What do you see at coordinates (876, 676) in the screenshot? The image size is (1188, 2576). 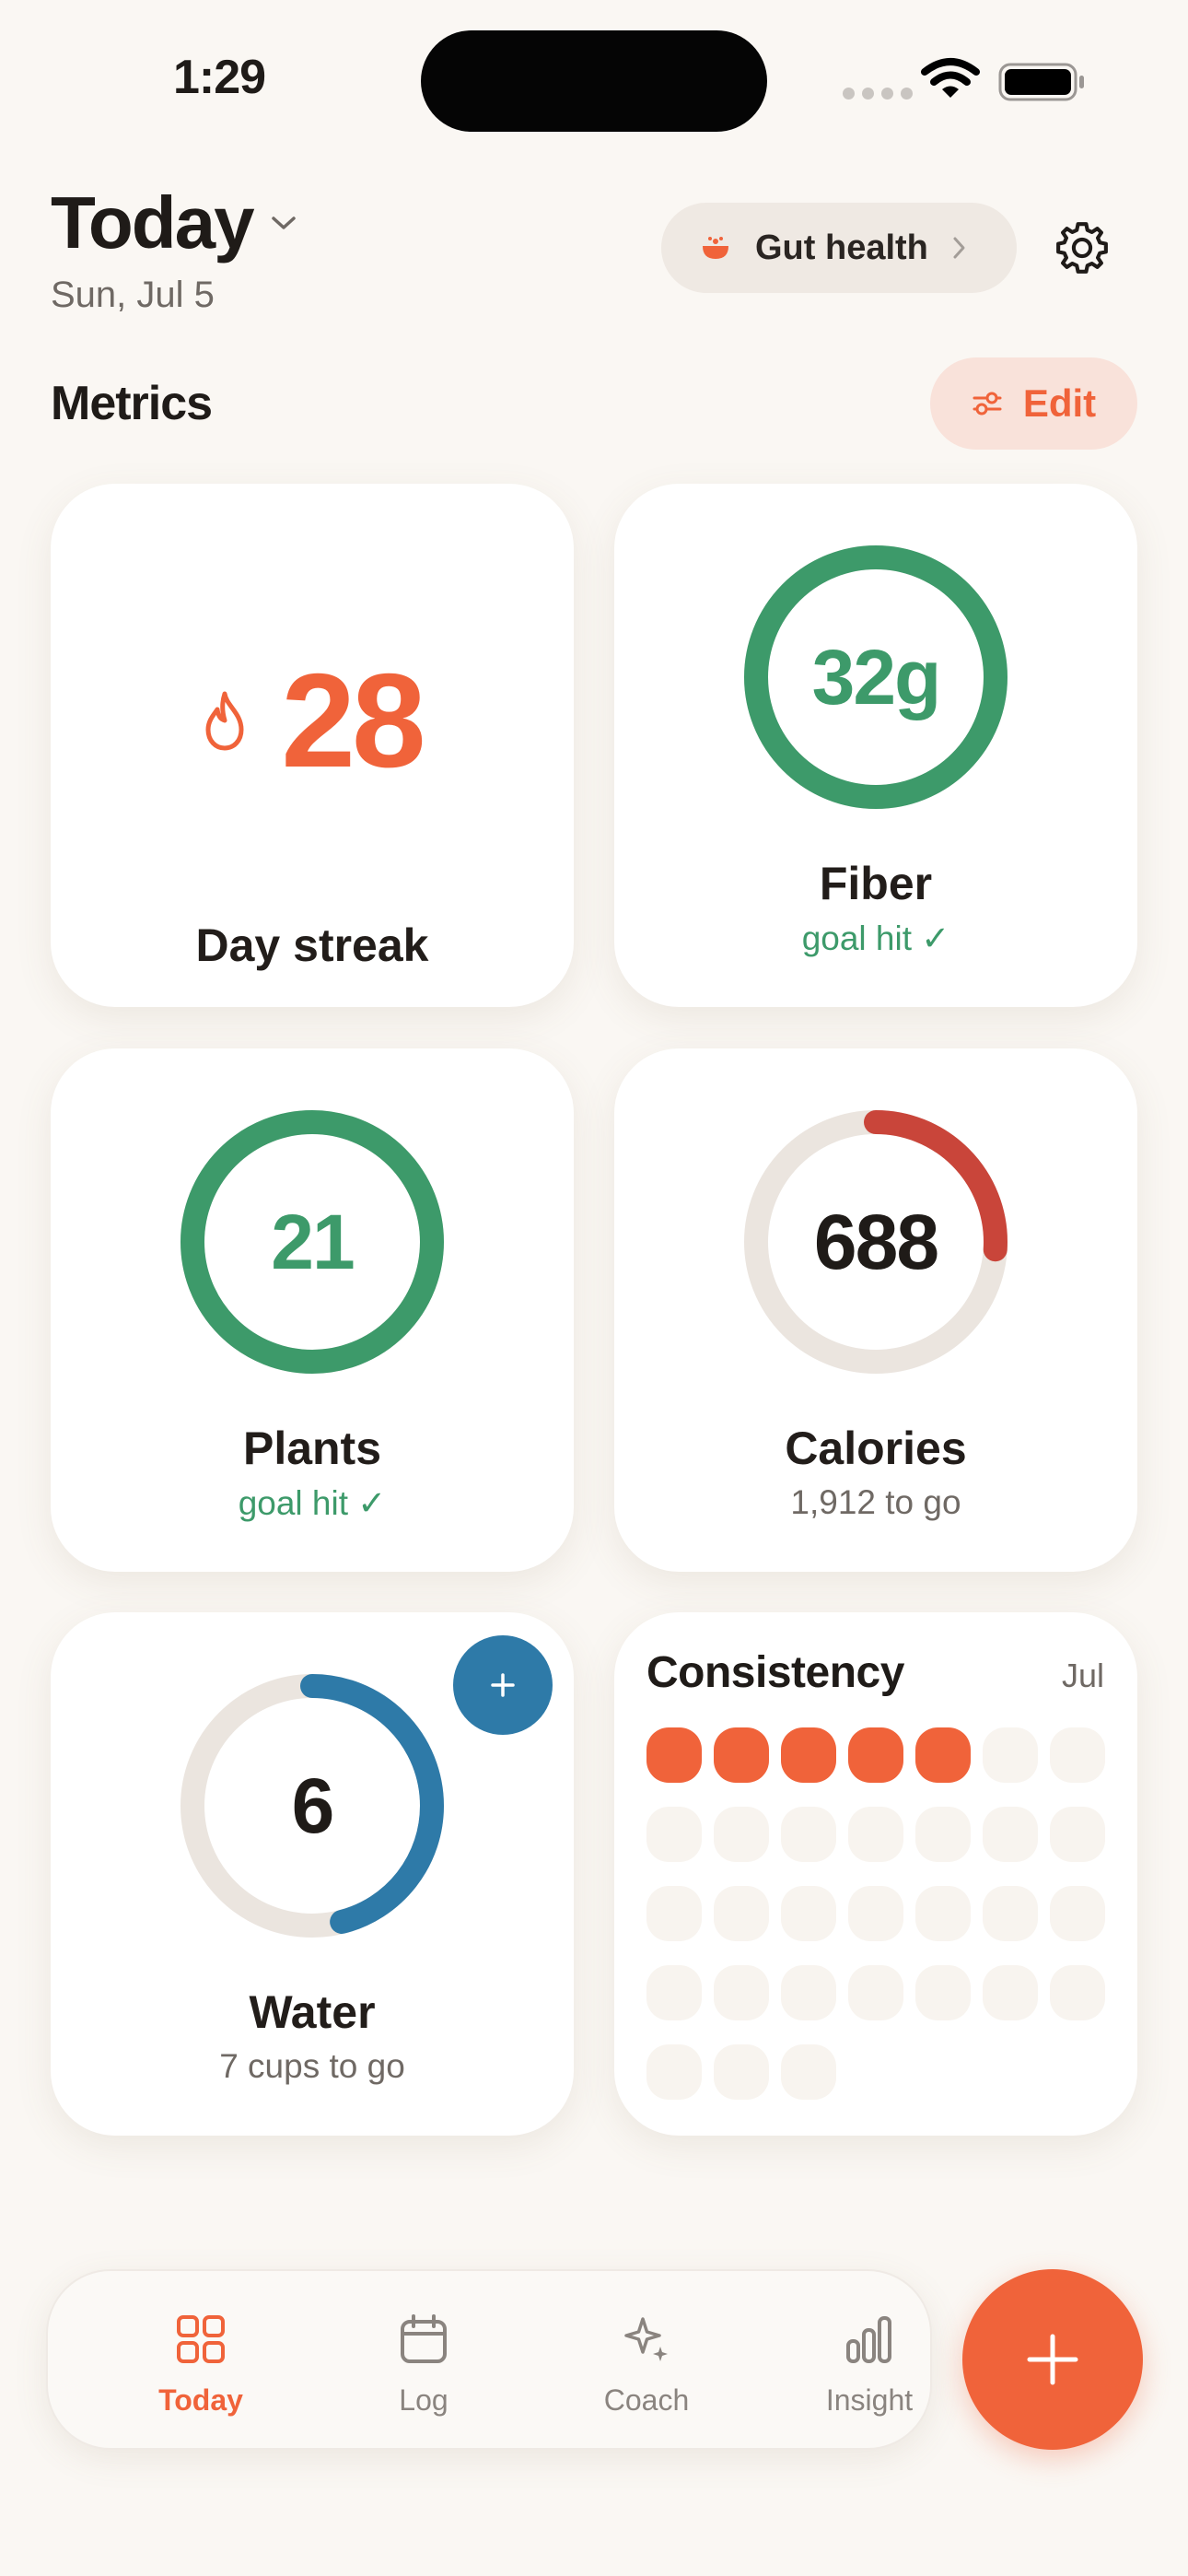 I see `fiber-value: 32g` at bounding box center [876, 676].